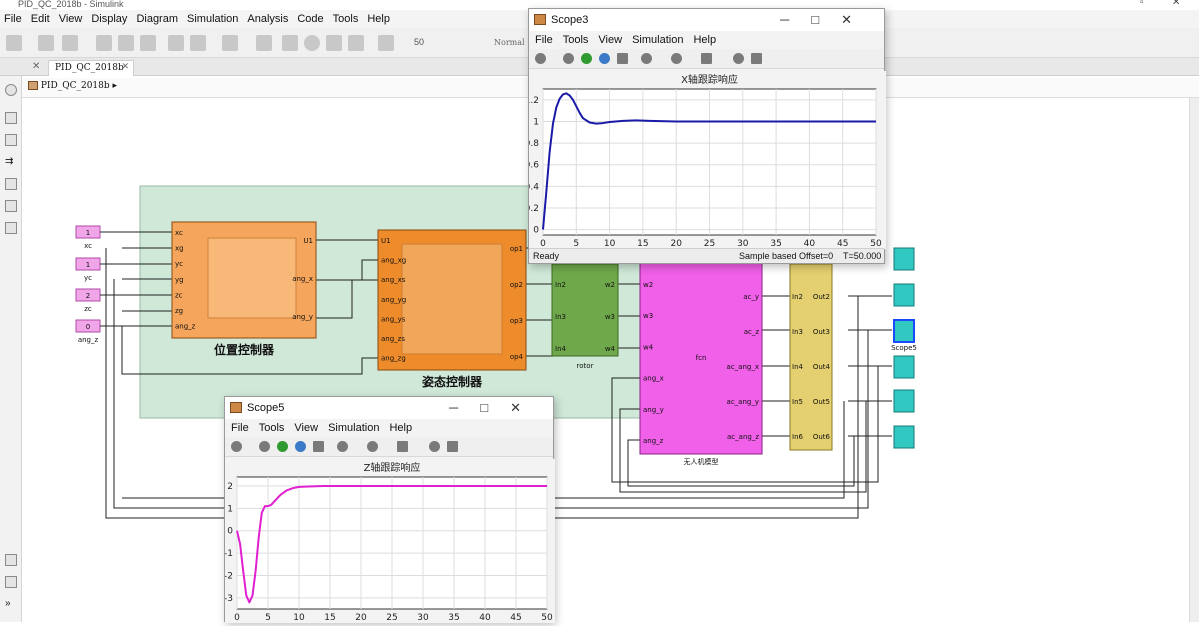 The image size is (1199, 626). I want to click on scope5-menu-help: Help, so click(400, 428).